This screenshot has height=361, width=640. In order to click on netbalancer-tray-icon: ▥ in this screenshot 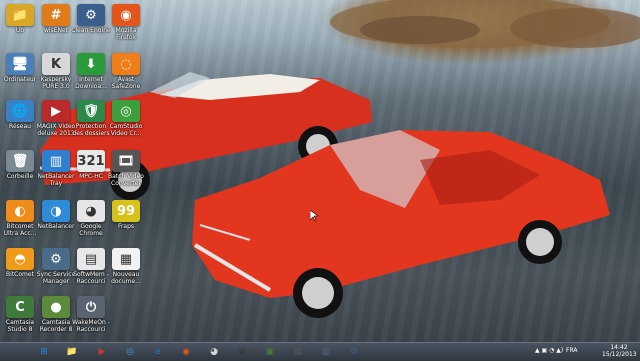, I will do `click(56, 161)`.